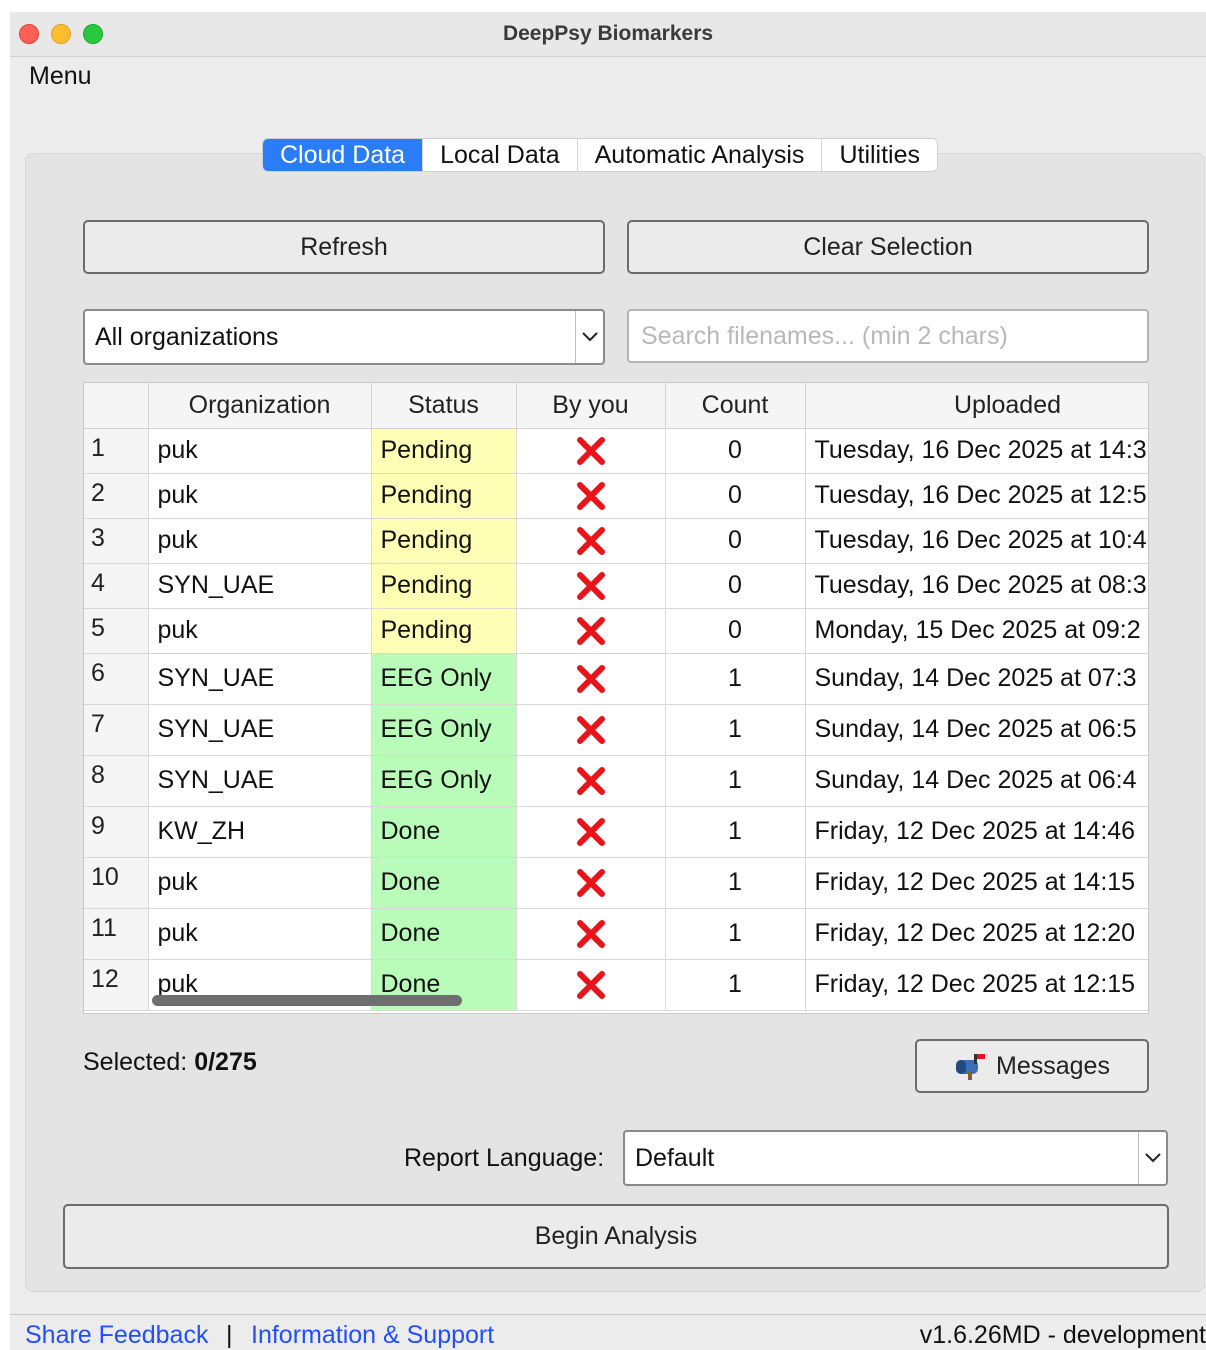  Describe the element at coordinates (608, 34) in the screenshot. I see `title-bar: DeepPsy Biomarkers` at that location.